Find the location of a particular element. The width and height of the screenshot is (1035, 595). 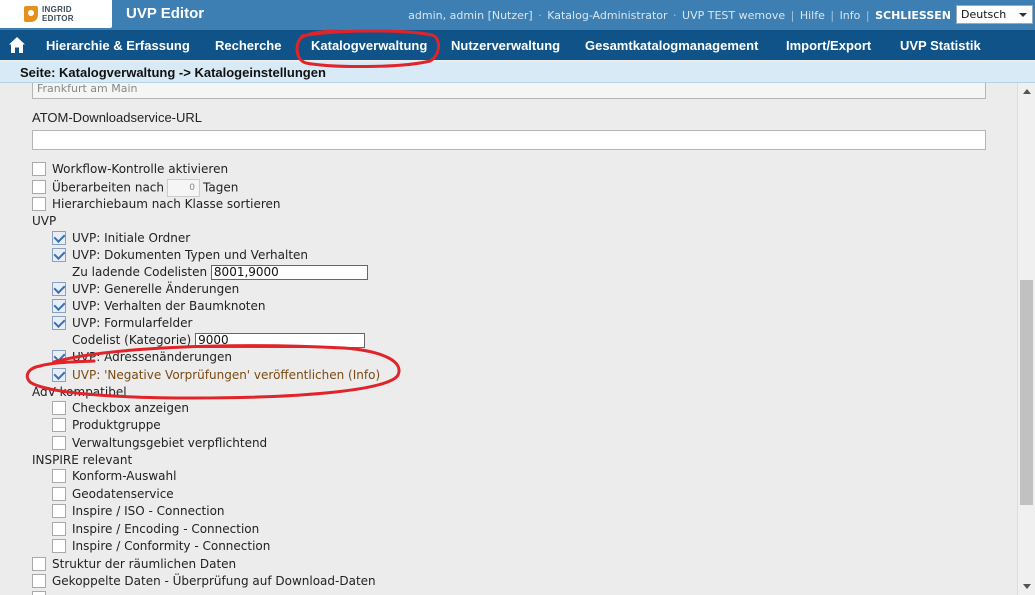

info-link: Info is located at coordinates (850, 15).